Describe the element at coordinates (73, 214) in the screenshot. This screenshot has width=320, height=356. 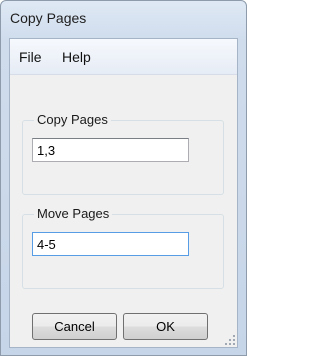
I see `move-pages-group-label: Move Pages` at that location.